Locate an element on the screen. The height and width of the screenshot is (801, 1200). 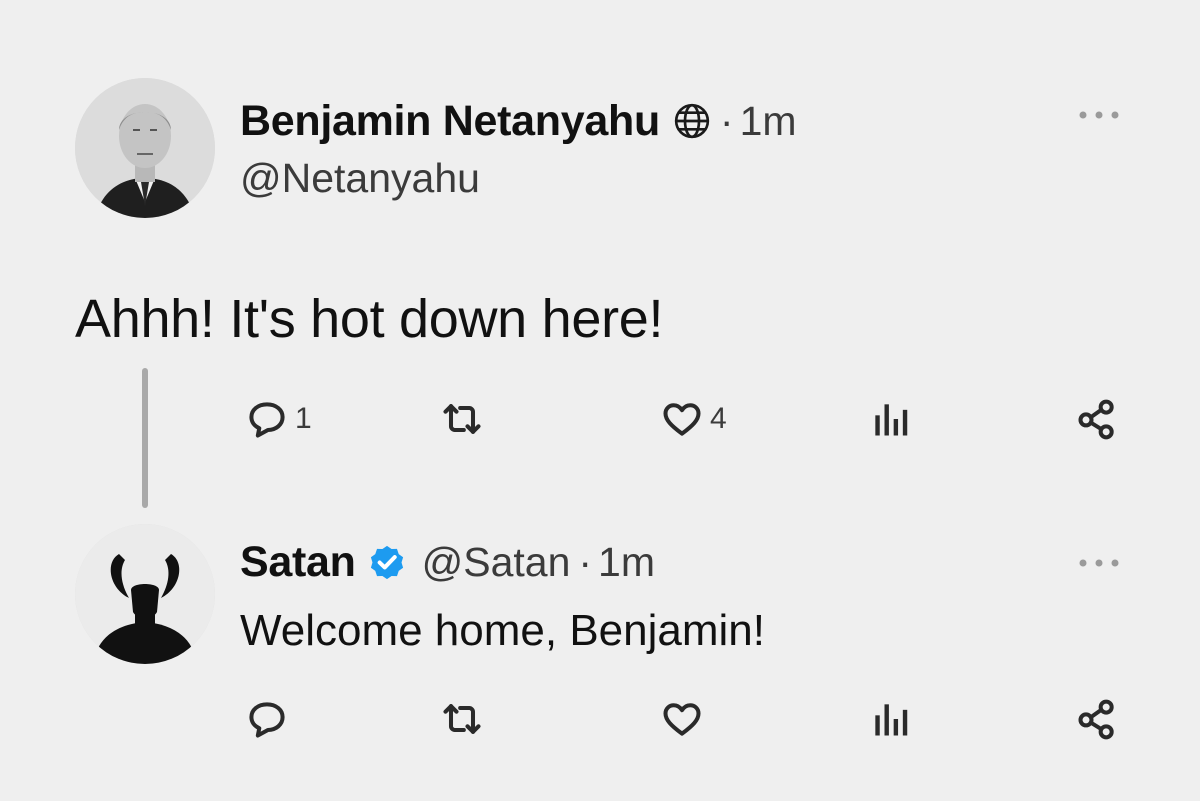
author-handle: @Netanyahu is located at coordinates (360, 178).